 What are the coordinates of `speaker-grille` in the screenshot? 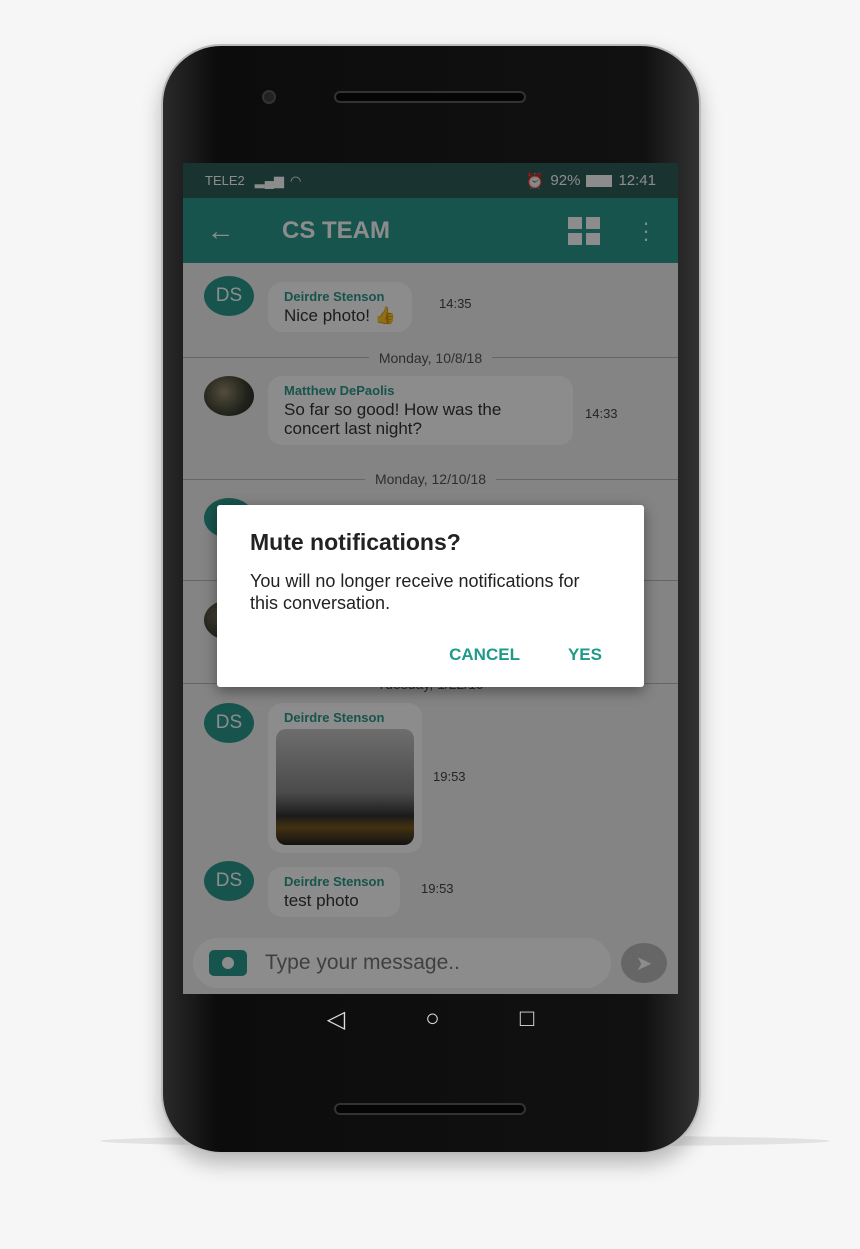 It's located at (430, 97).